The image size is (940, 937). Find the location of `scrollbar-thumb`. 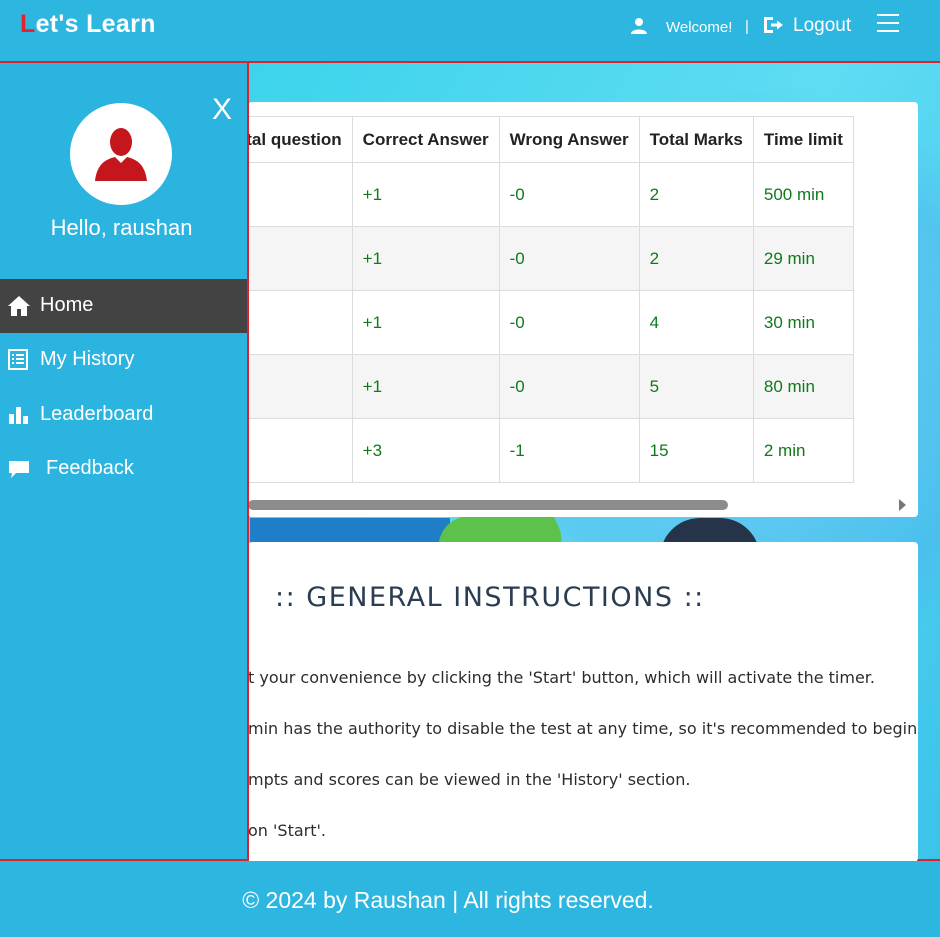

scrollbar-thumb is located at coordinates (488, 505).